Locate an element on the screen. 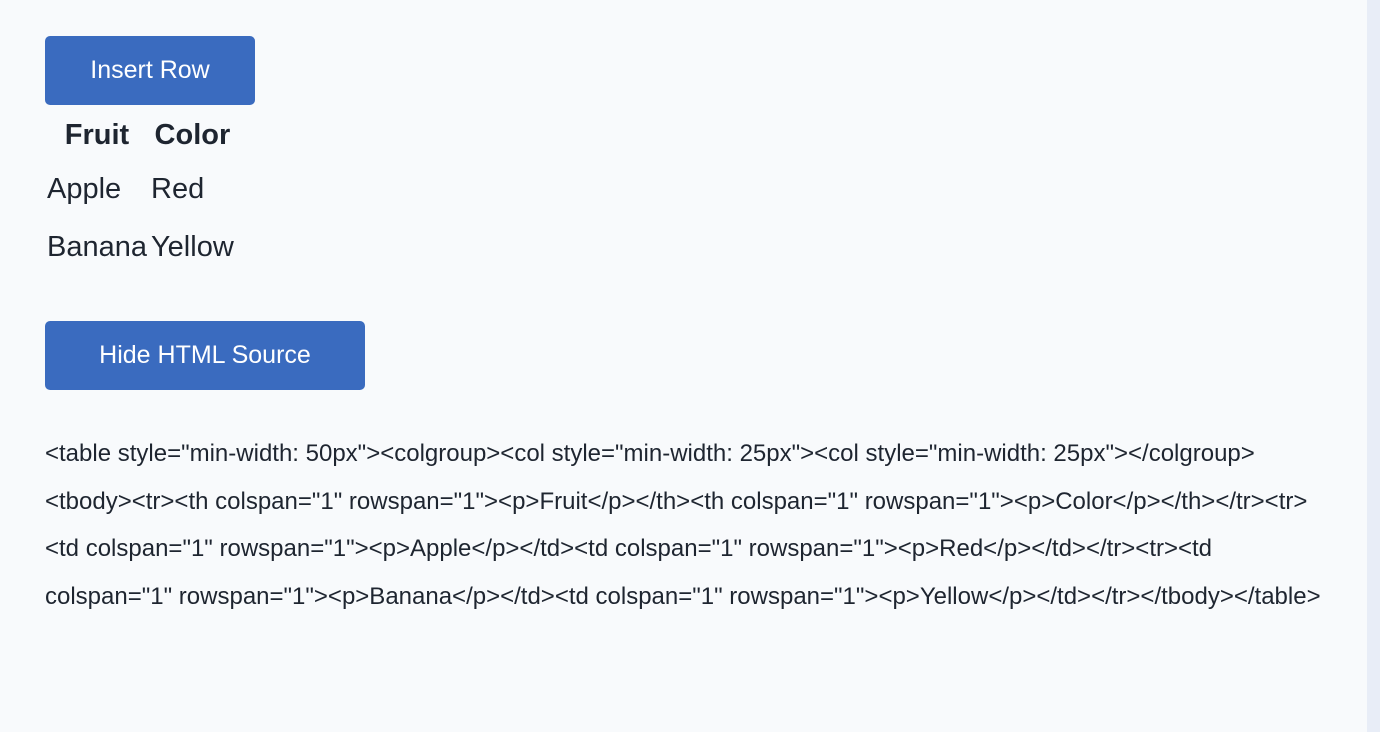  table-cell: Red is located at coordinates (192, 189).